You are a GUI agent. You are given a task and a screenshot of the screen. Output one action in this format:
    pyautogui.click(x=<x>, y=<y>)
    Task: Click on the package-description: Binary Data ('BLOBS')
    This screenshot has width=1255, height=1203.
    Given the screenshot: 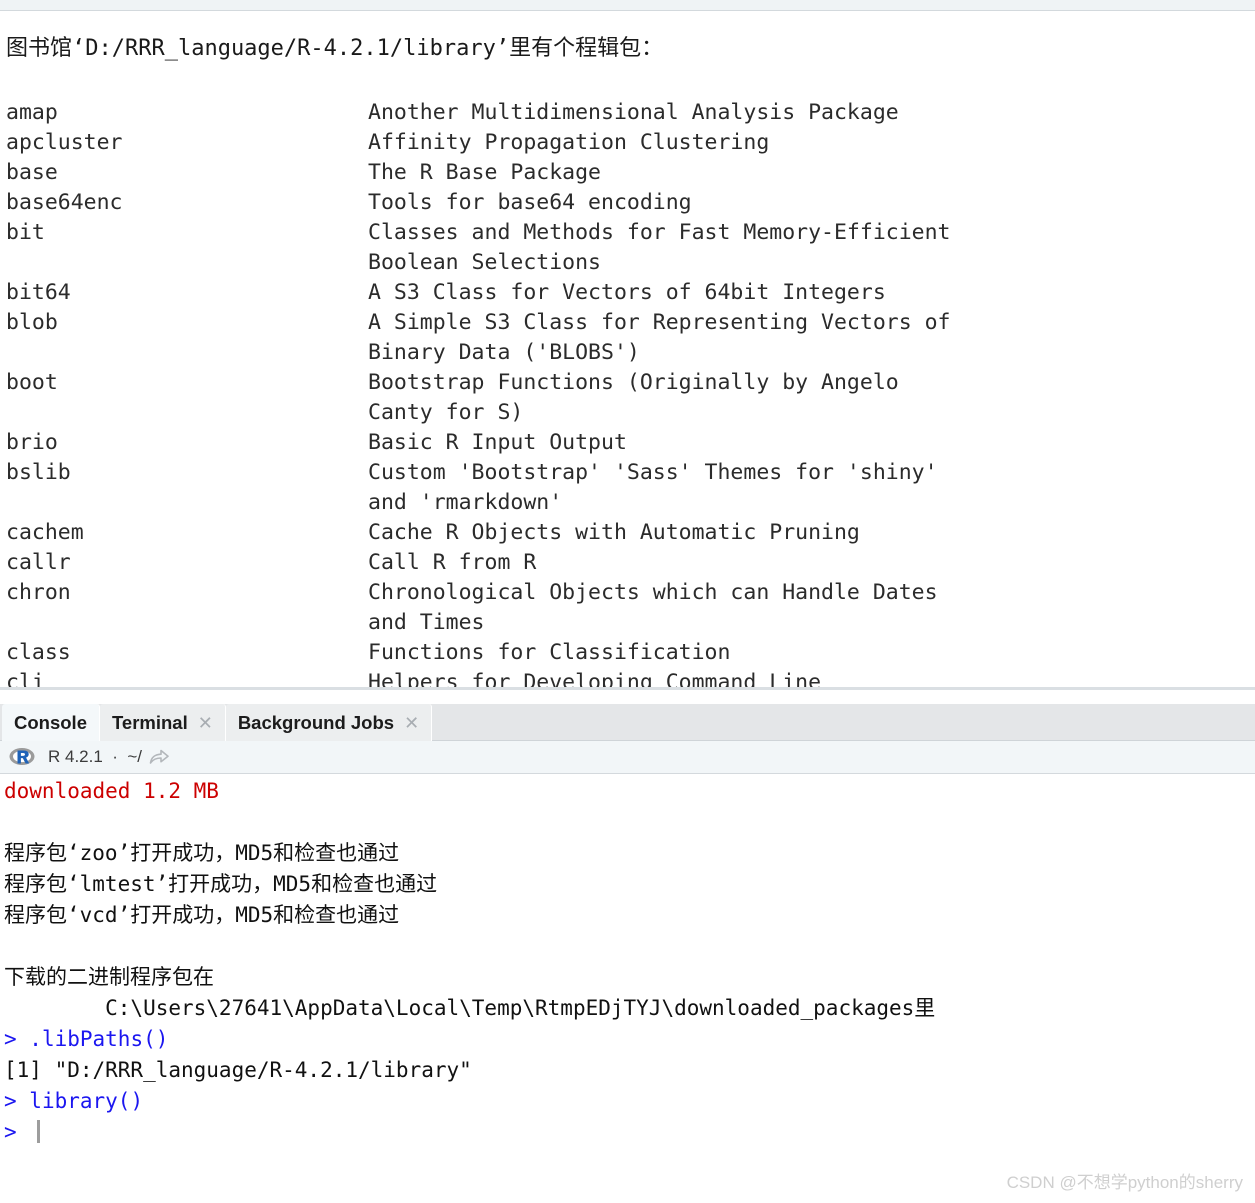 What is the action you would take?
    pyautogui.click(x=504, y=352)
    